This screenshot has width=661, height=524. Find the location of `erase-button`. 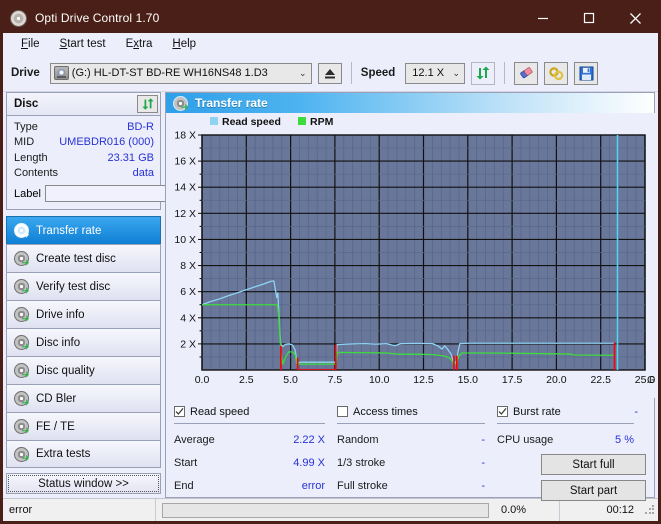

erase-button is located at coordinates (526, 73).